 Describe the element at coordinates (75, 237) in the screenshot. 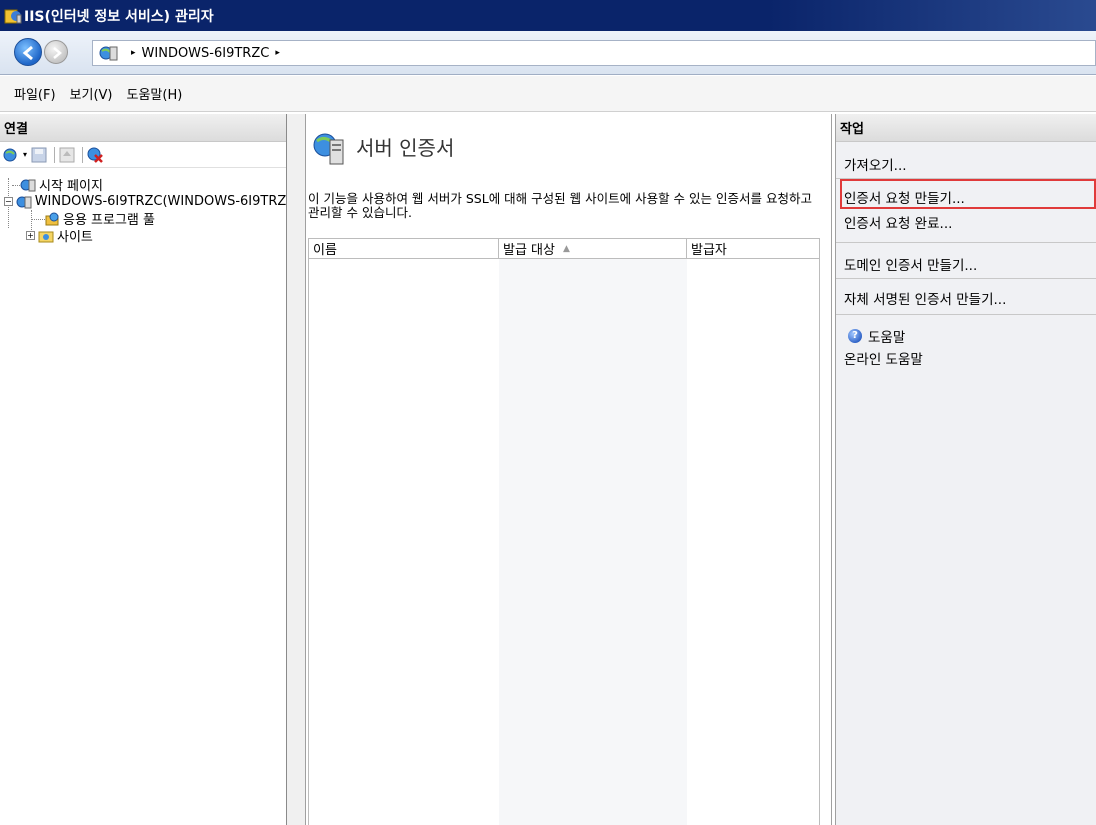

I see `tree-label: 사이트` at that location.